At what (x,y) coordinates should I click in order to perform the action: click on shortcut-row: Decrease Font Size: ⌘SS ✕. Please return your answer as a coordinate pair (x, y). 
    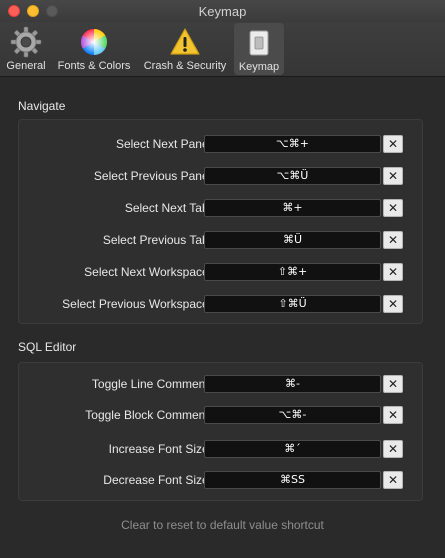
    Looking at the image, I should click on (221, 481).